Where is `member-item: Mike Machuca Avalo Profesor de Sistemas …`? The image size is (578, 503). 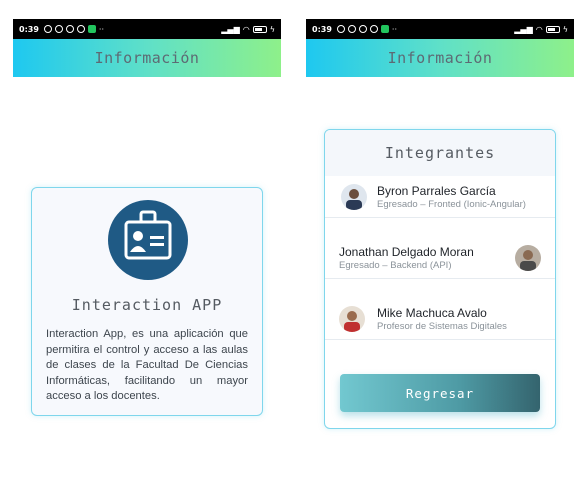 member-item: Mike Machuca Avalo Profesor de Sistemas … is located at coordinates (440, 319).